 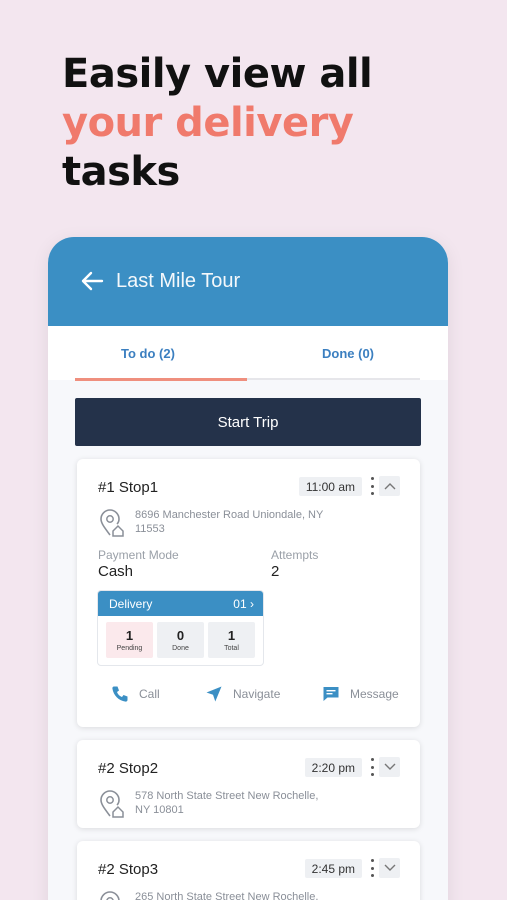 I want to click on delivery-summary: Delivery 01 › 1 Pending 0 Done 1 Total, so click(x=180, y=628).